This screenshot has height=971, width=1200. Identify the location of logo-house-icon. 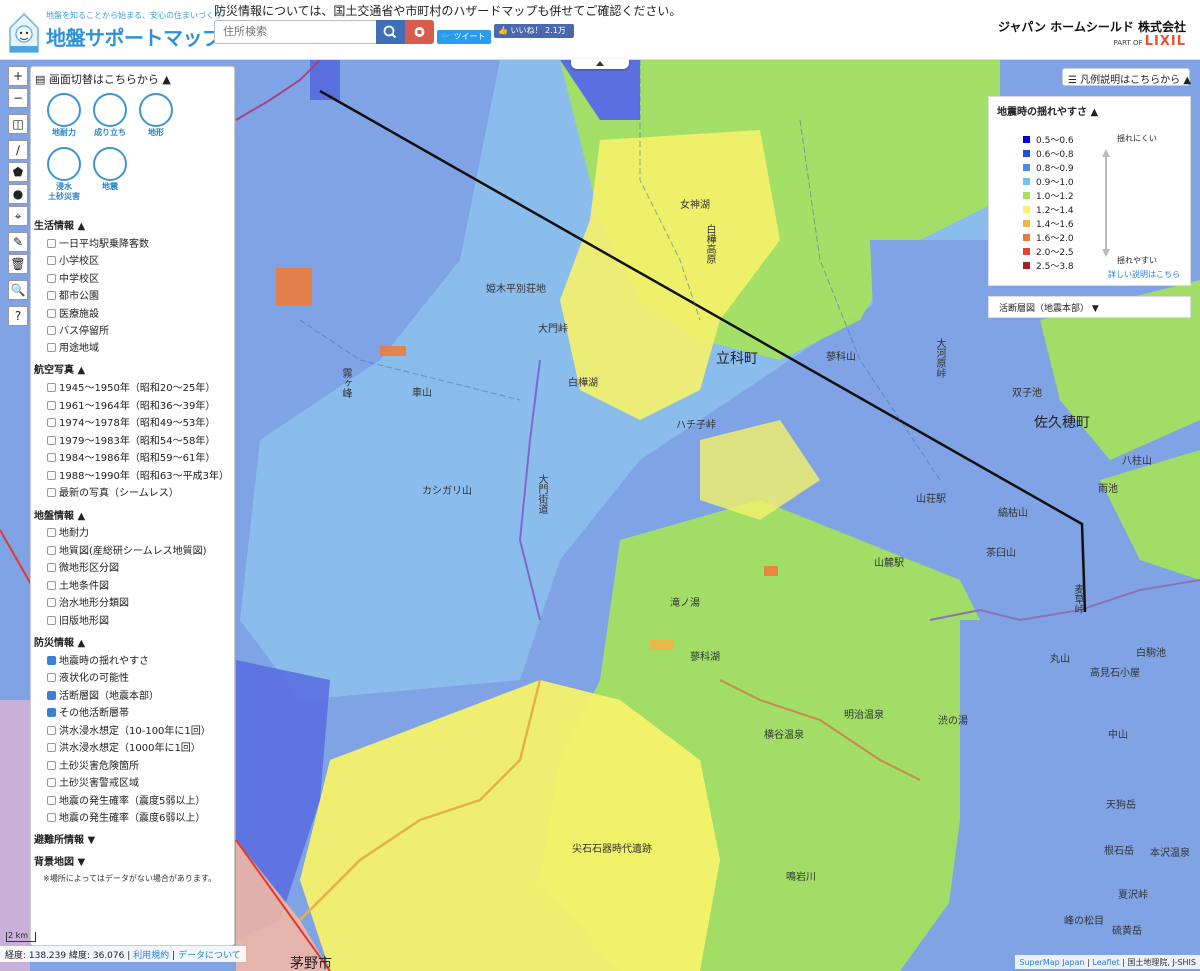
(24, 32).